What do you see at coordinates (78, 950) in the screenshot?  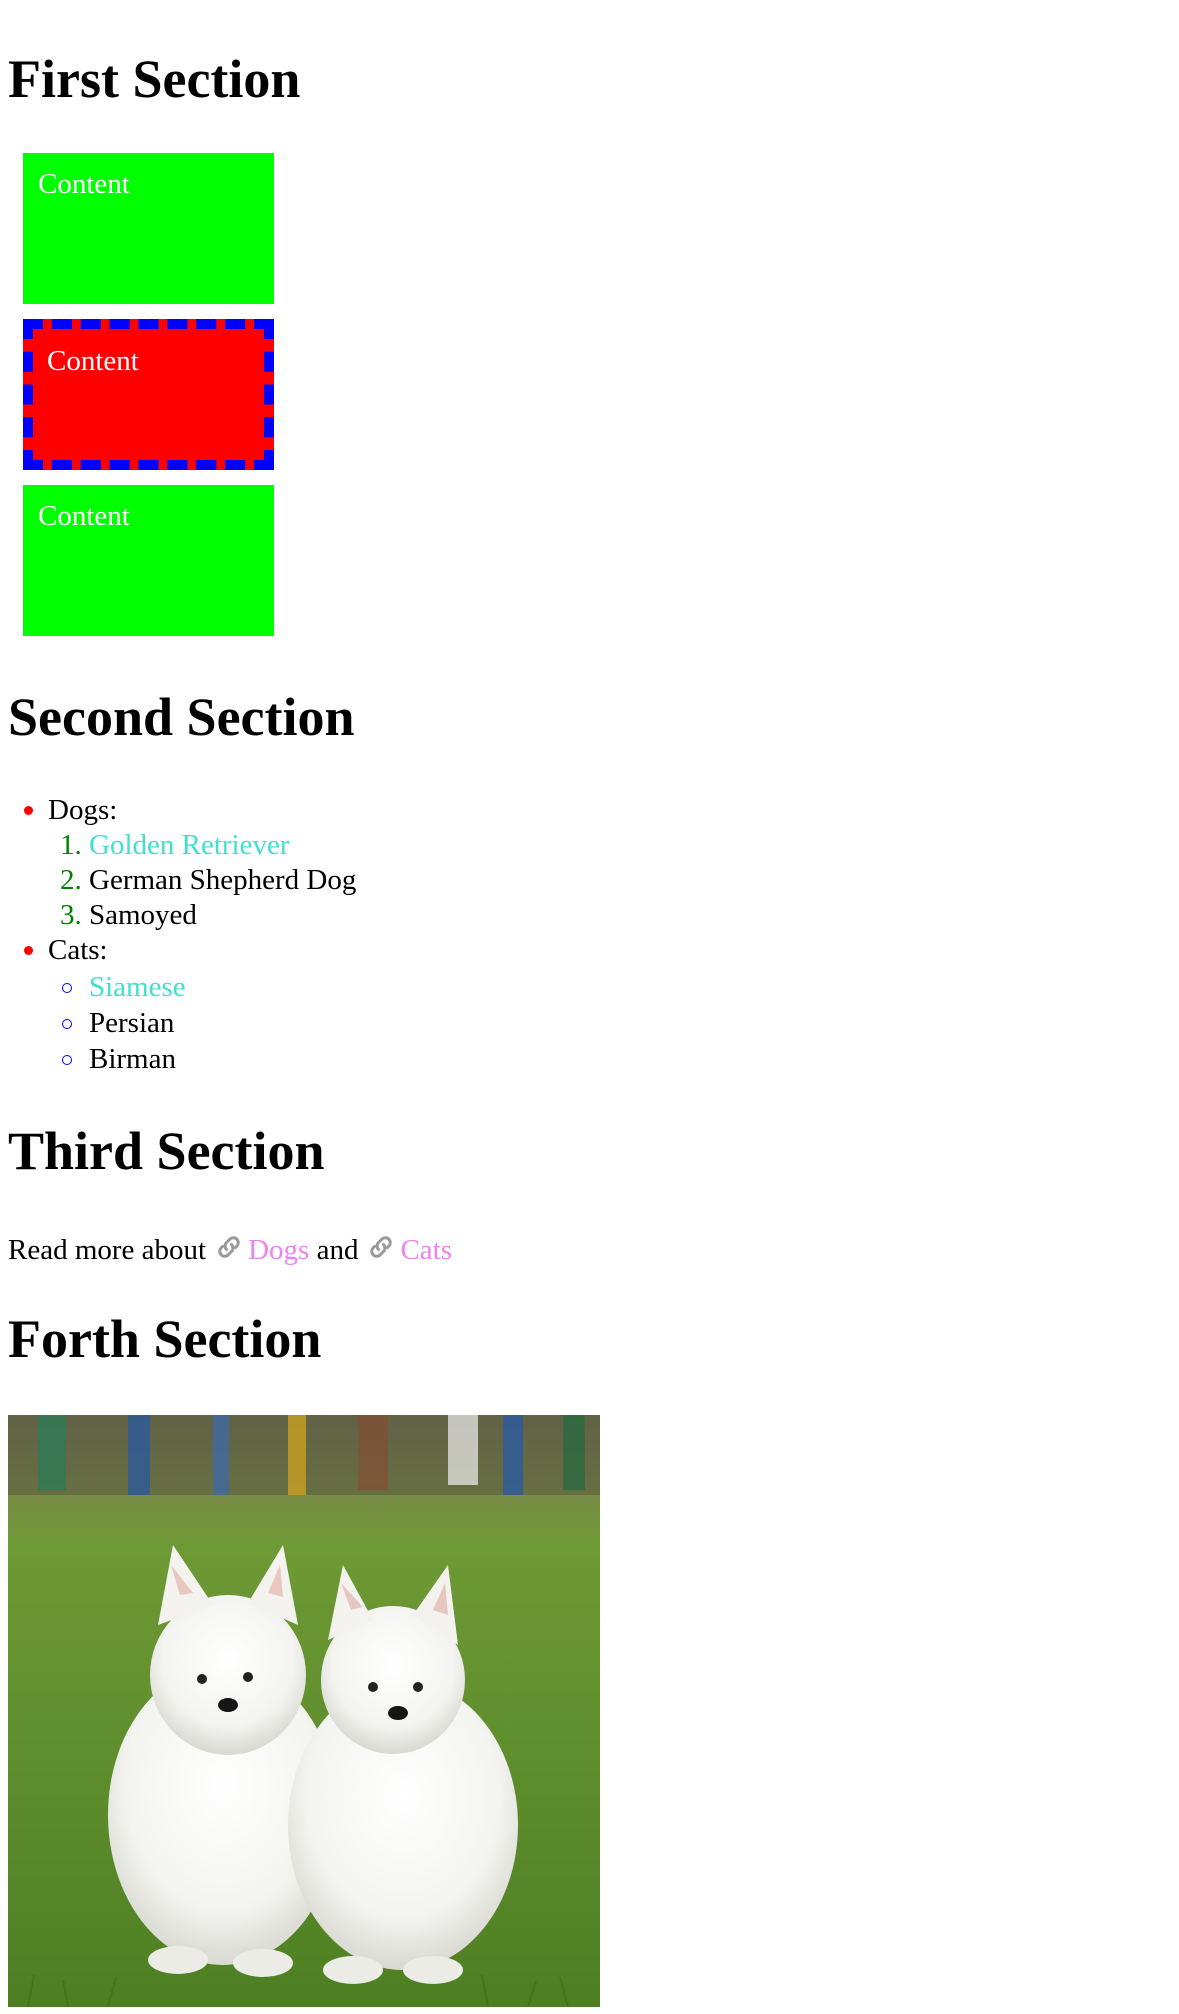 I see `list-item-cats-label: Cats:` at bounding box center [78, 950].